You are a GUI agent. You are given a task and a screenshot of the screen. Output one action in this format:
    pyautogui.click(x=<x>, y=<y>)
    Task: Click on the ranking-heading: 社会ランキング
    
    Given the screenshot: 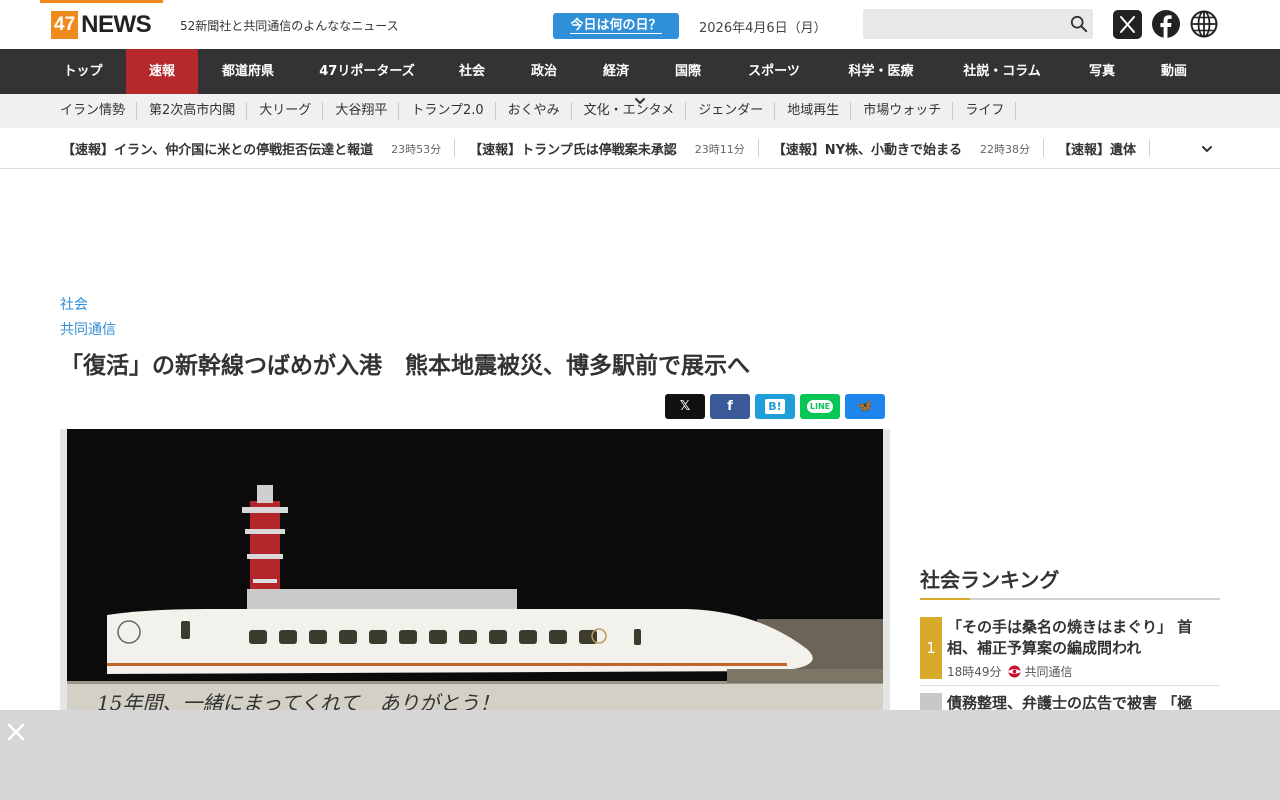 What is the action you would take?
    pyautogui.click(x=990, y=580)
    